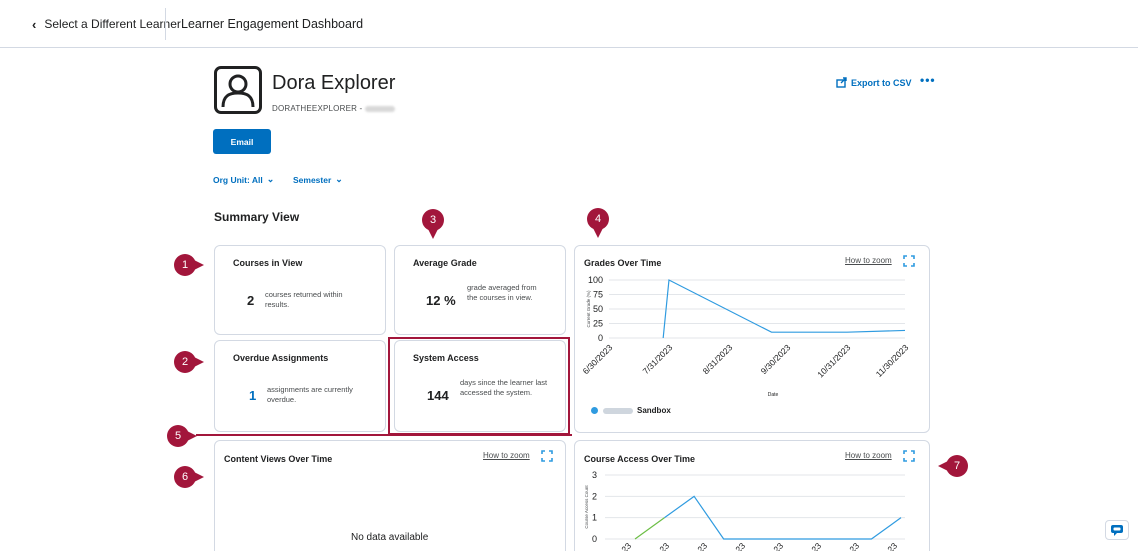 This screenshot has height=551, width=1138. I want to click on courses-count: 2, so click(251, 300).